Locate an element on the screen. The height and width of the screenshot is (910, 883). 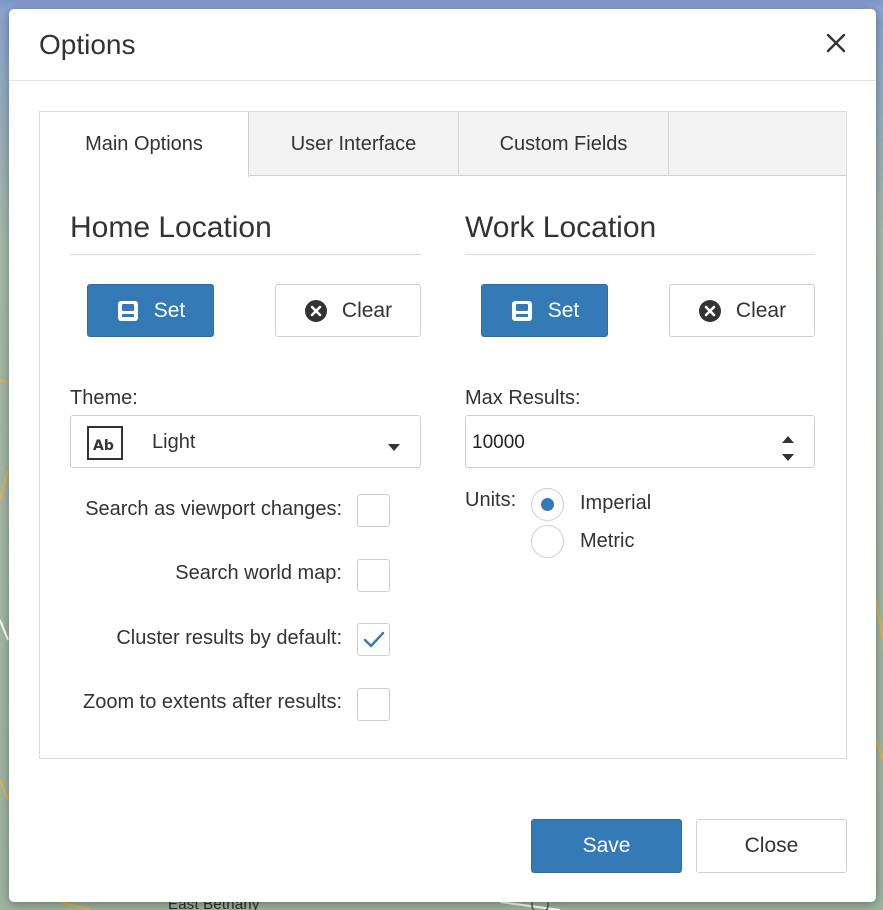
cluster-results-checkbox is located at coordinates (373, 639).